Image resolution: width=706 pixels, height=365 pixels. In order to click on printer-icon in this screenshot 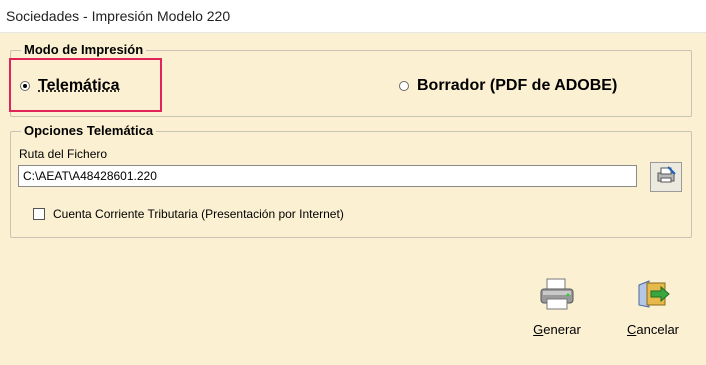, I will do `click(557, 296)`.